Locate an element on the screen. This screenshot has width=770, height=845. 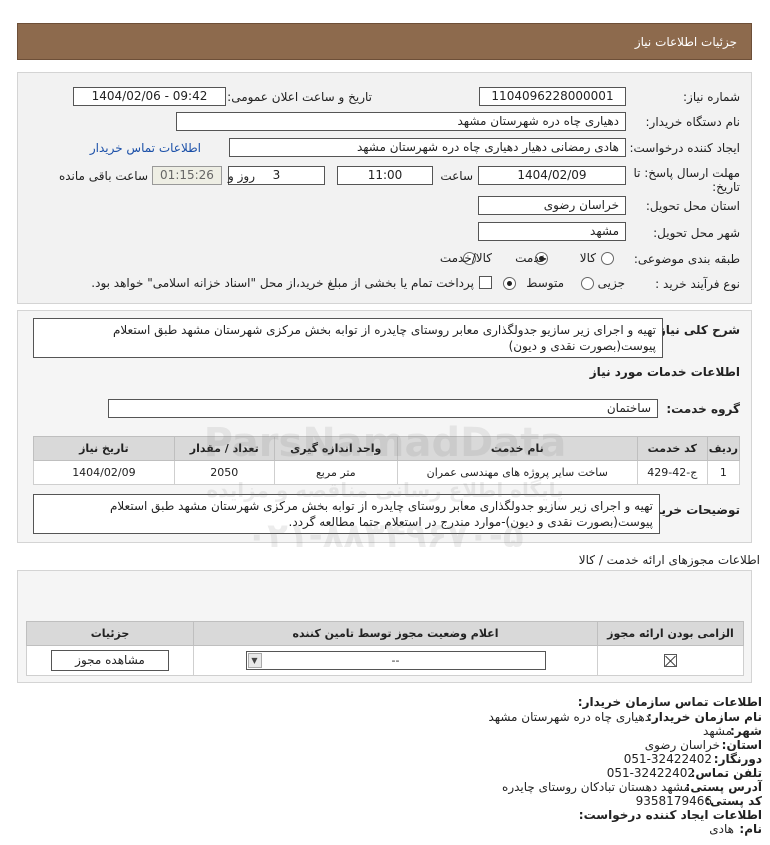
permit-required-checkbox is located at coordinates (670, 660).